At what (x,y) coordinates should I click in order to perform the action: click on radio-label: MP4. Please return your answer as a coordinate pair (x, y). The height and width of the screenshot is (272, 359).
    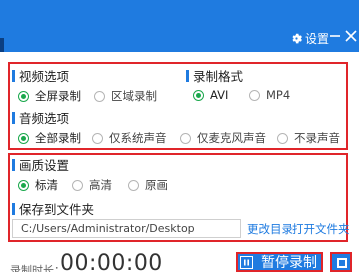
    Looking at the image, I should click on (278, 95).